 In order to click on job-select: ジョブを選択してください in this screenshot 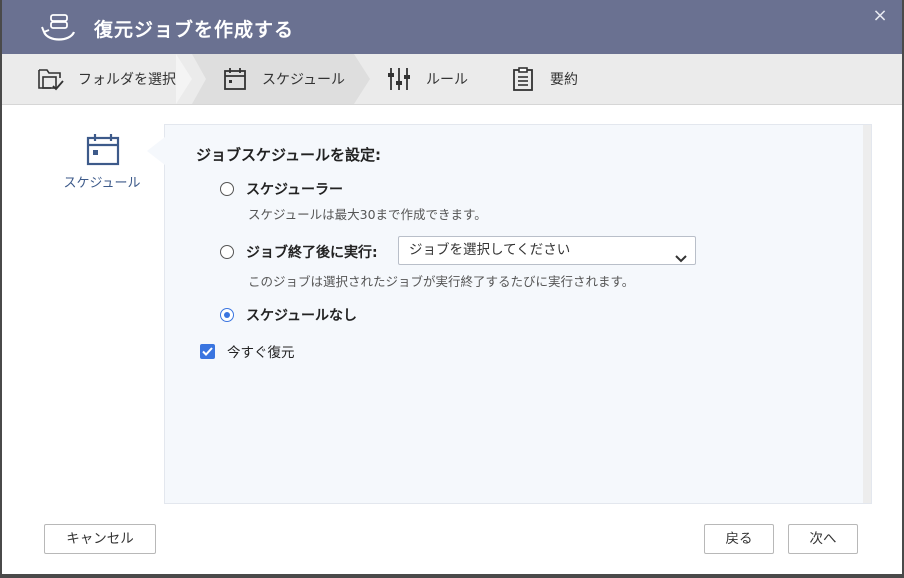, I will do `click(547, 250)`.